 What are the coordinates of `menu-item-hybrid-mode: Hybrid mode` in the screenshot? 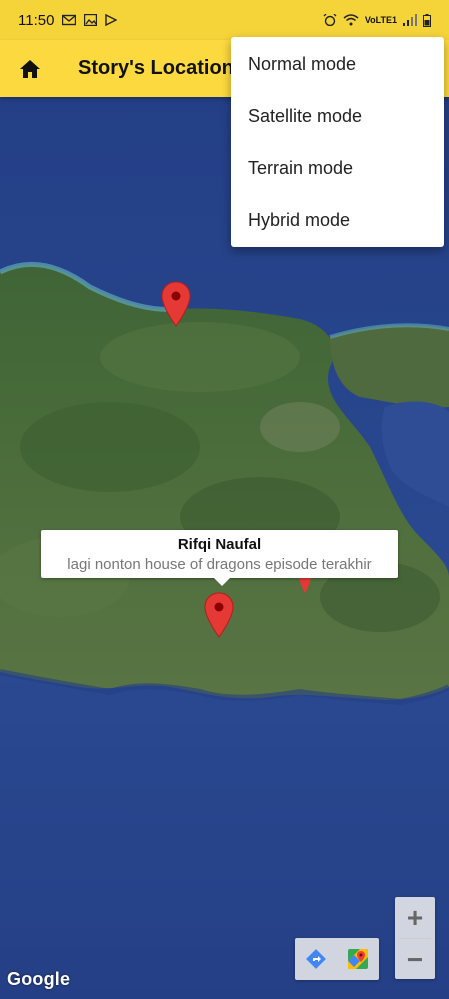 It's located at (337, 220).